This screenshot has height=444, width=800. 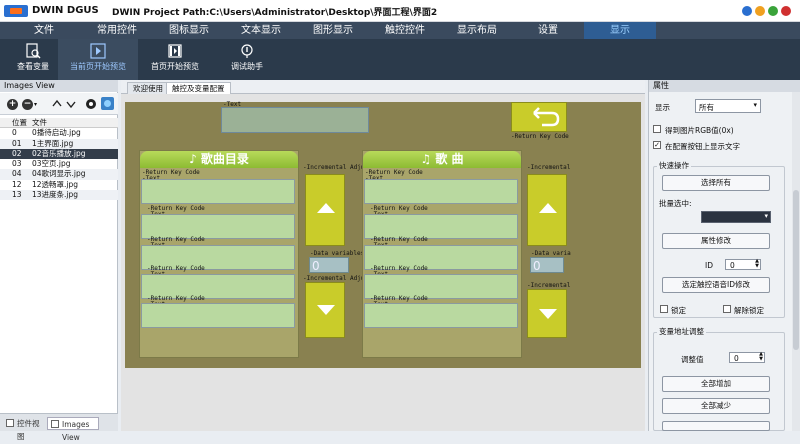 What do you see at coordinates (428, 159) in the screenshot?
I see `music-note-icon: ♫` at bounding box center [428, 159].